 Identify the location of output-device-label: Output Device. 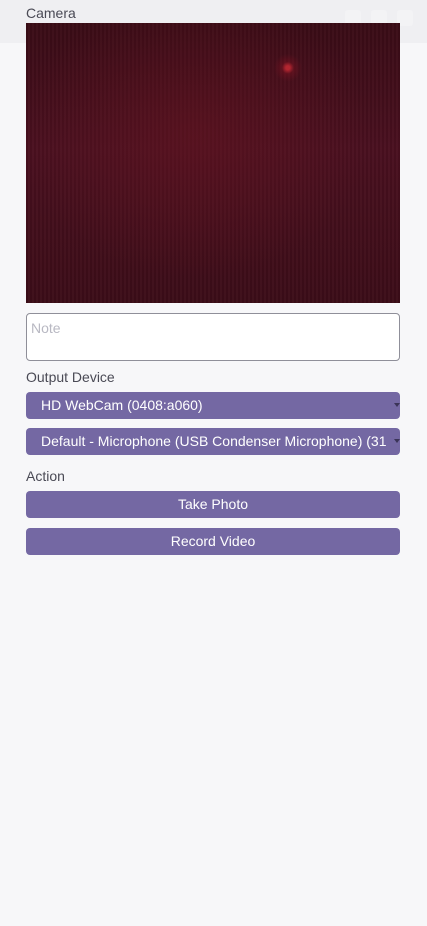
(70, 377).